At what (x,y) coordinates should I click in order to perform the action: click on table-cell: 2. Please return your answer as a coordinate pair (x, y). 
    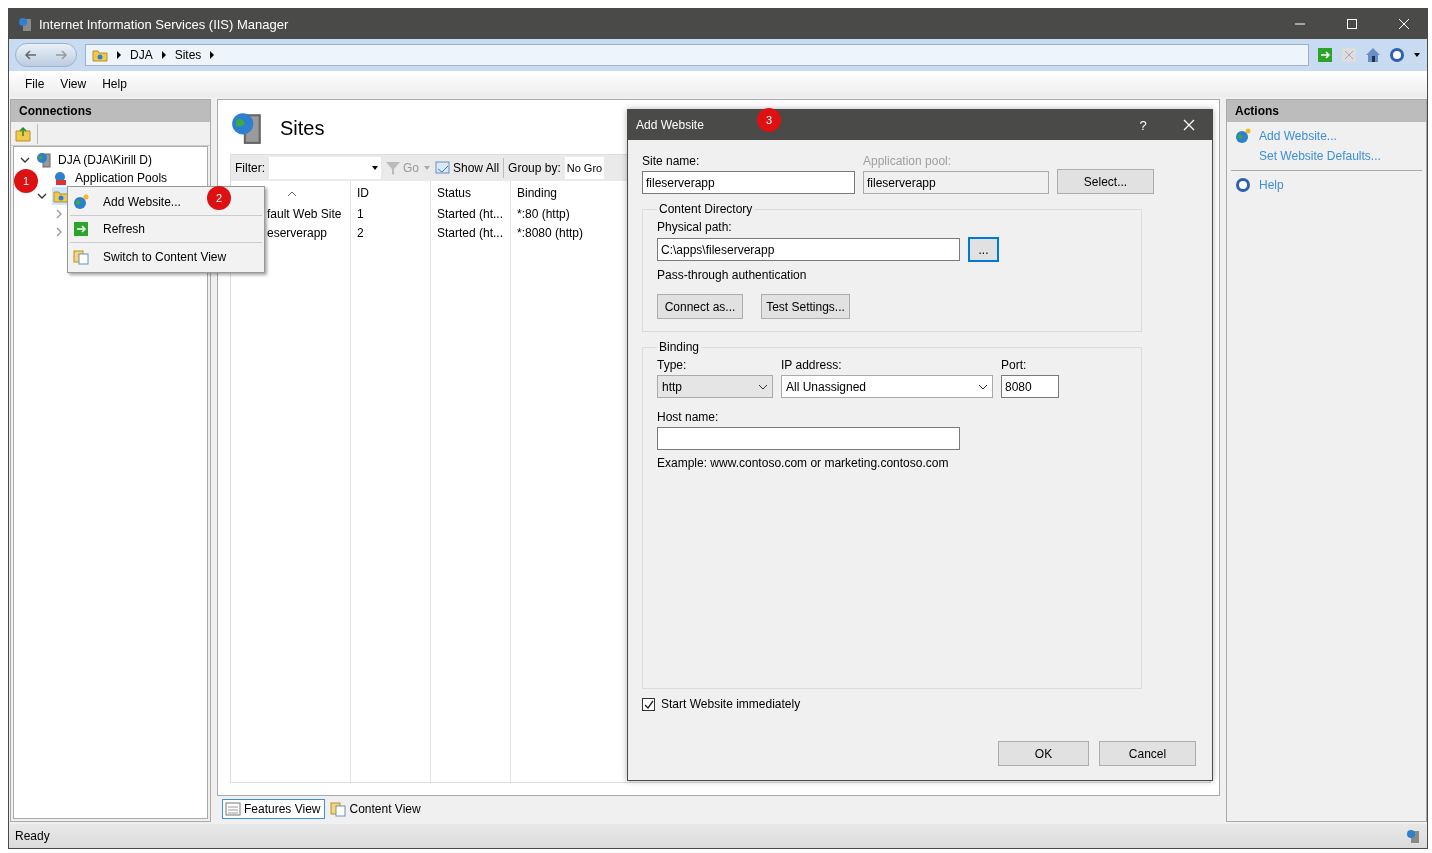
    Looking at the image, I should click on (391, 233).